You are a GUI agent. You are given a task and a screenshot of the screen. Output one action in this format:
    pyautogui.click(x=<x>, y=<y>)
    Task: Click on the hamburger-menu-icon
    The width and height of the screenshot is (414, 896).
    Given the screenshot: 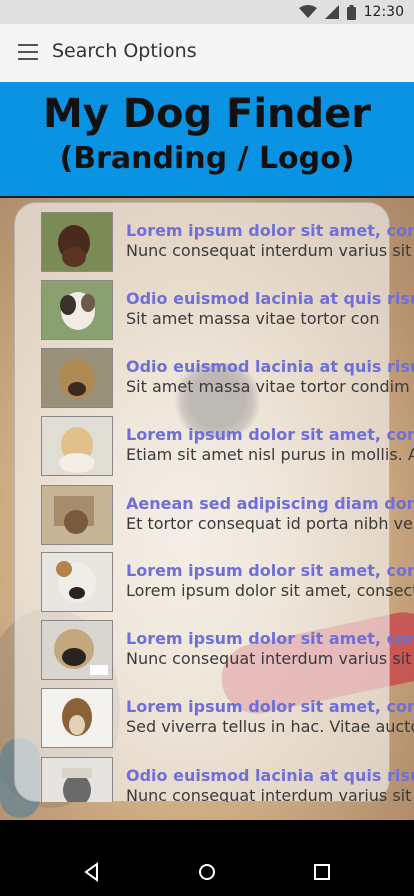 What is the action you would take?
    pyautogui.click(x=28, y=52)
    